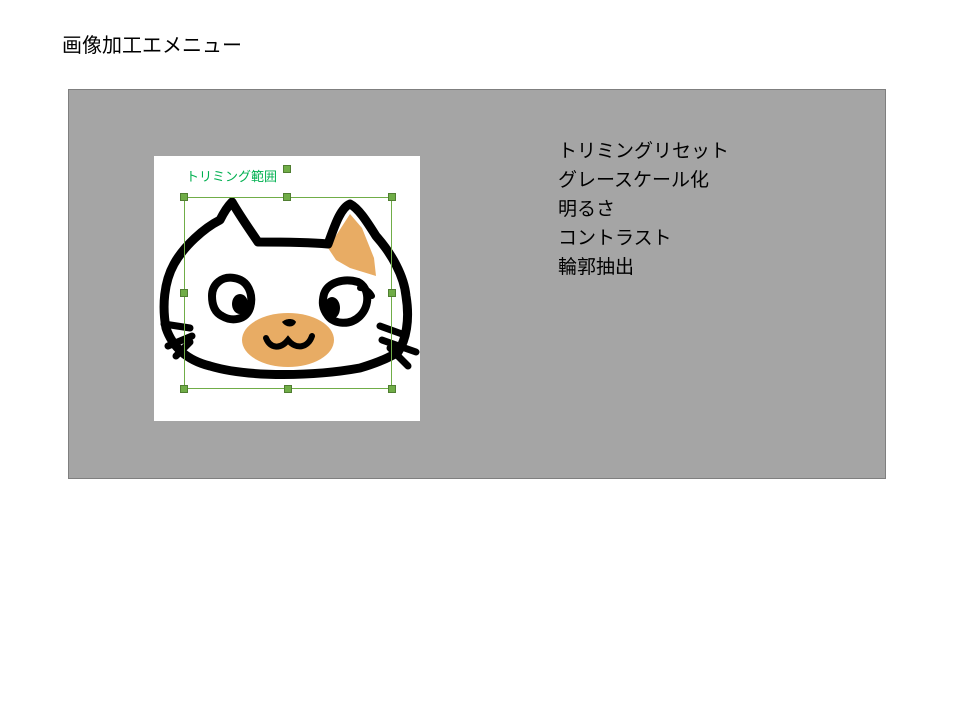 The image size is (960, 720). What do you see at coordinates (184, 389) in the screenshot?
I see `trim-handle-bottom-left` at bounding box center [184, 389].